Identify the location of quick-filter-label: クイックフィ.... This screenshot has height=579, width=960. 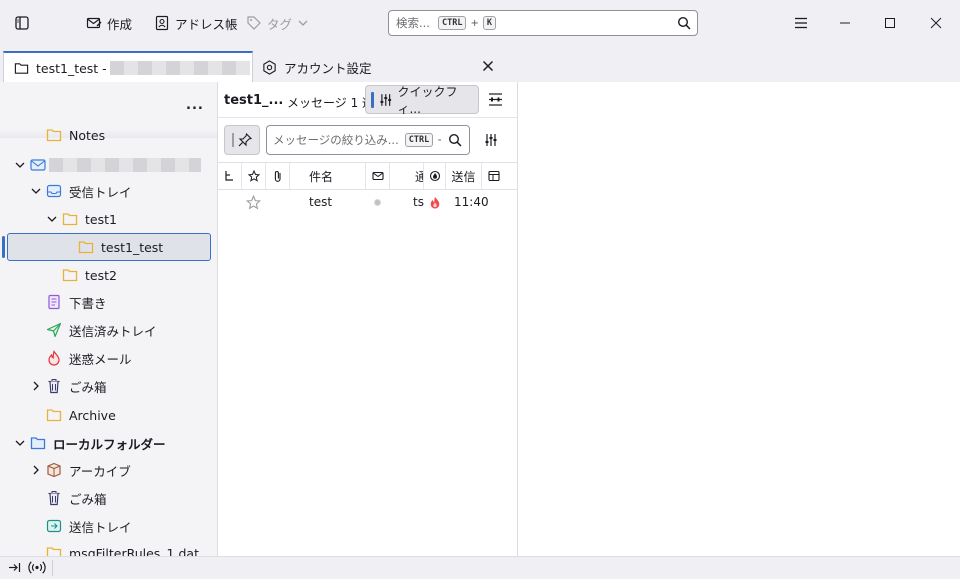
(427, 100).